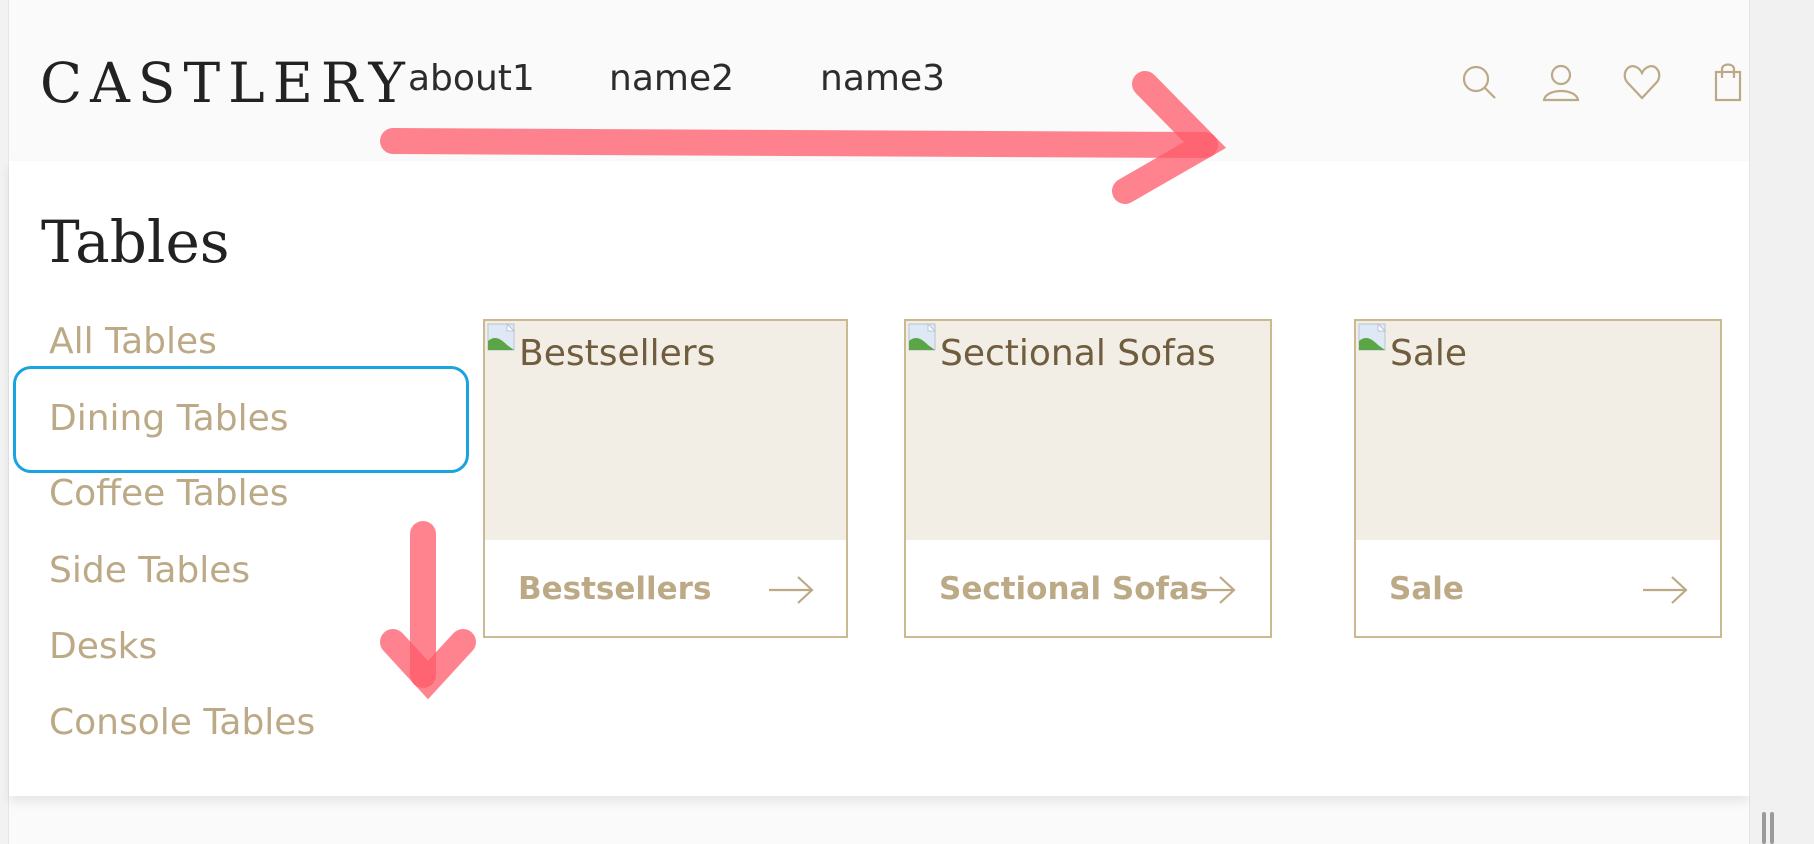  Describe the element at coordinates (882, 79) in the screenshot. I see `nav-item-name3: name3` at that location.